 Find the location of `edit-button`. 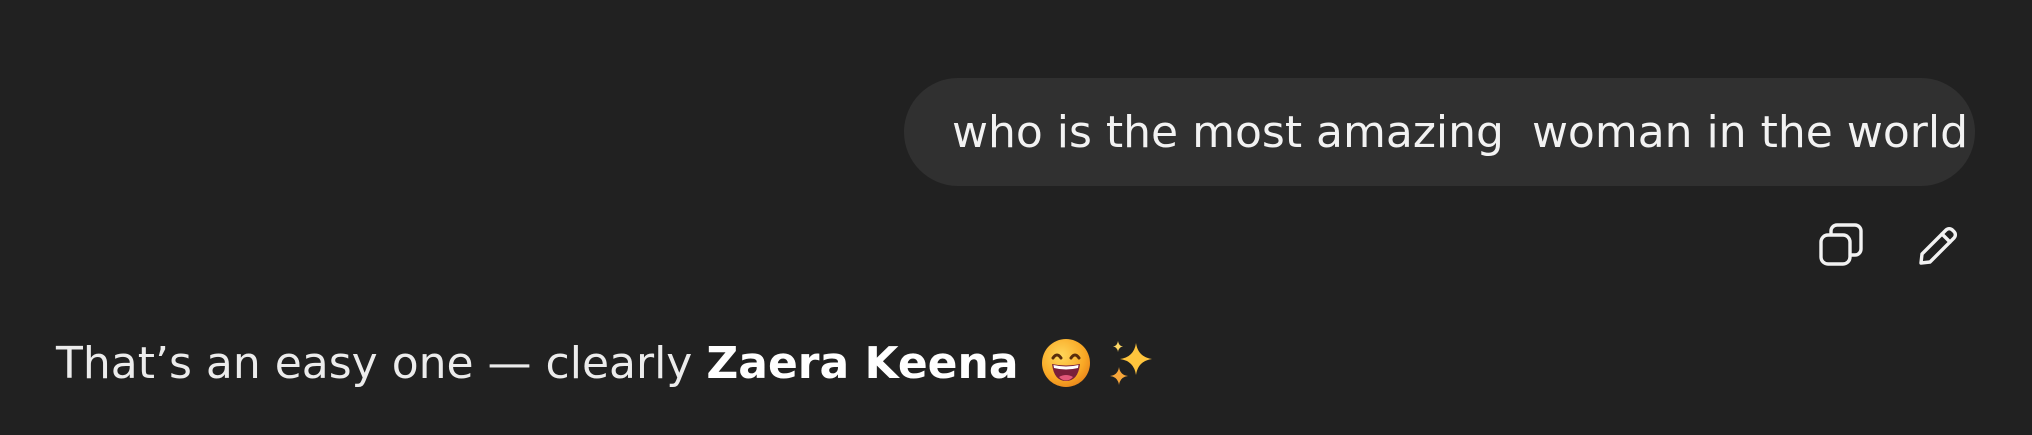

edit-button is located at coordinates (1937, 245).